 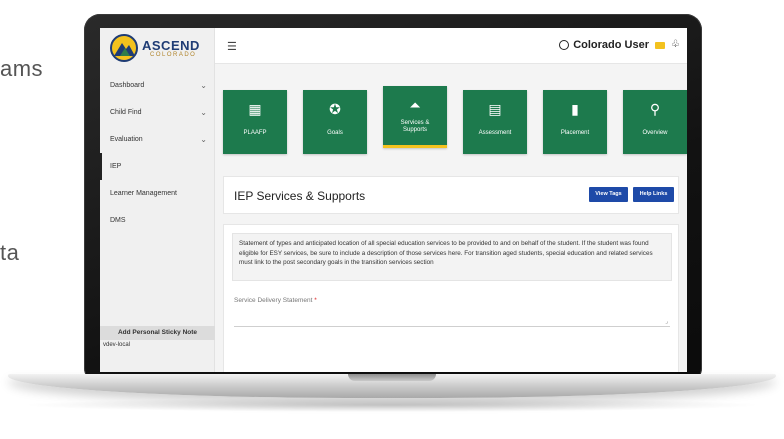 What do you see at coordinates (666, 321) in the screenshot?
I see `resize-handle-icon: ⌟` at bounding box center [666, 321].